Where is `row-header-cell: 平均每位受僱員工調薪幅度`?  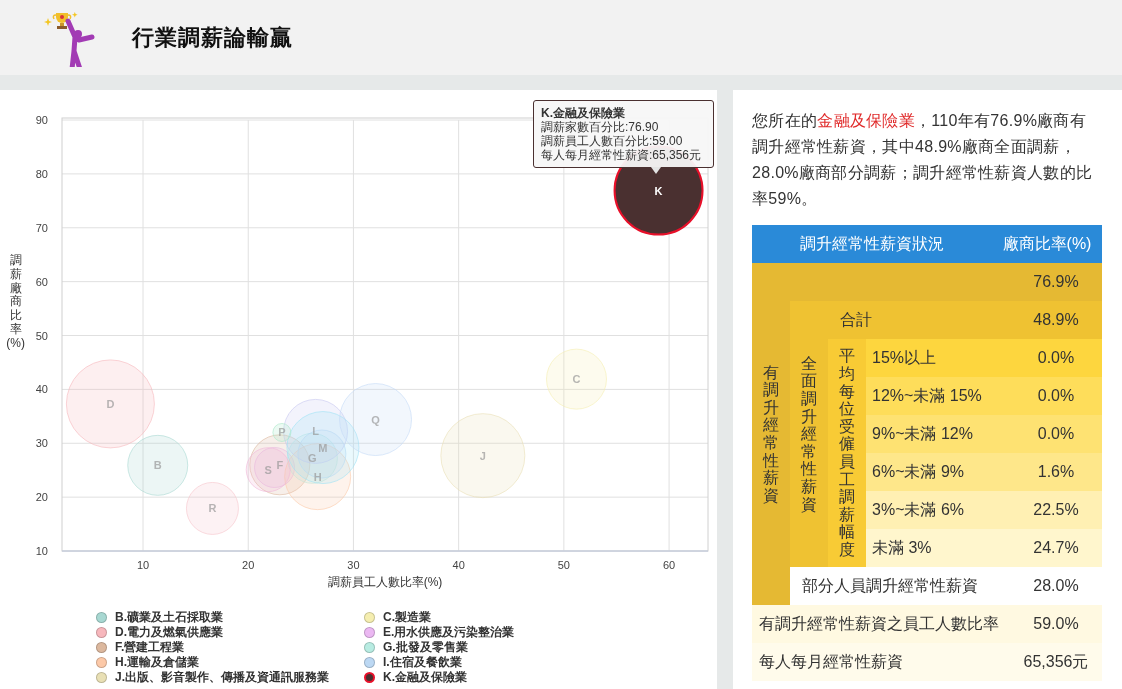 row-header-cell: 平均每位受僱員工調薪幅度 is located at coordinates (847, 453).